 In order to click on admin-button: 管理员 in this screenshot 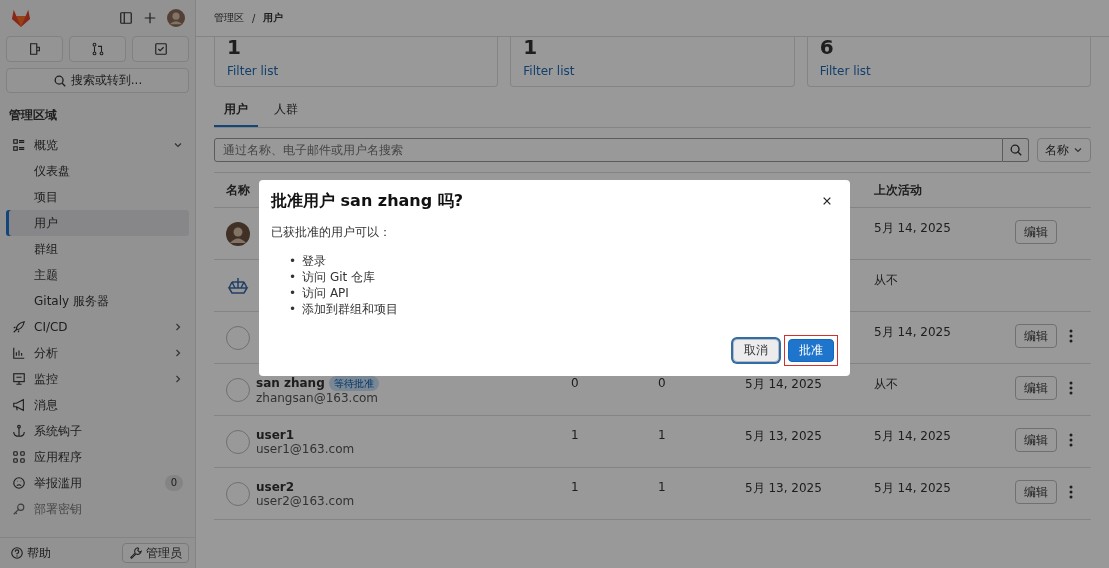, I will do `click(155, 553)`.